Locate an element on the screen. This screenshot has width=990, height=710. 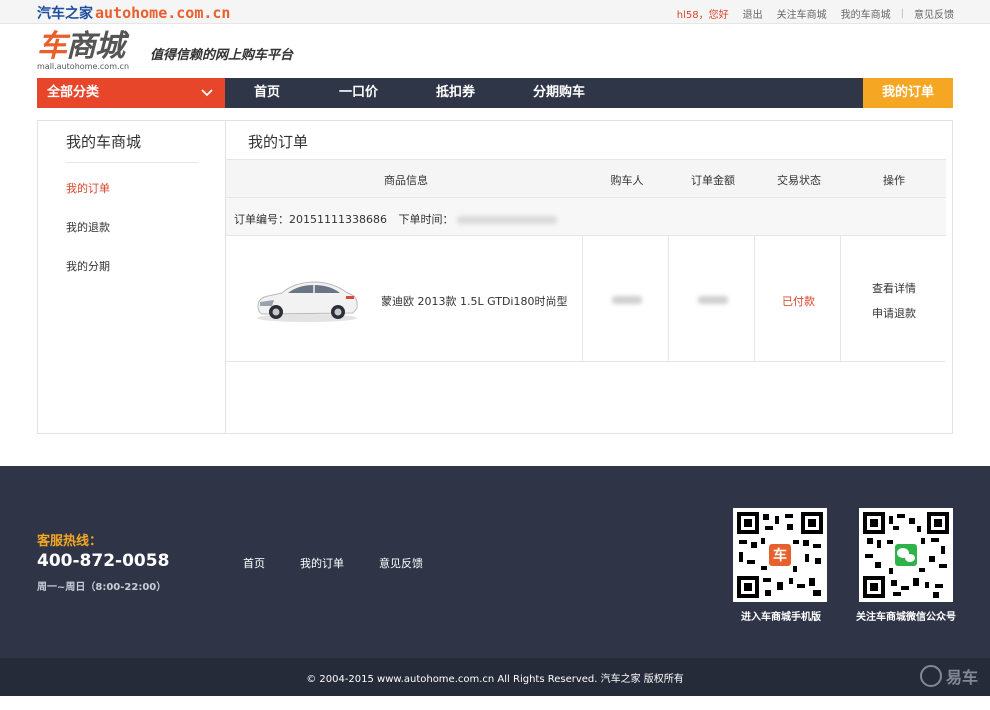
logo-che: 车 is located at coordinates (52, 46).